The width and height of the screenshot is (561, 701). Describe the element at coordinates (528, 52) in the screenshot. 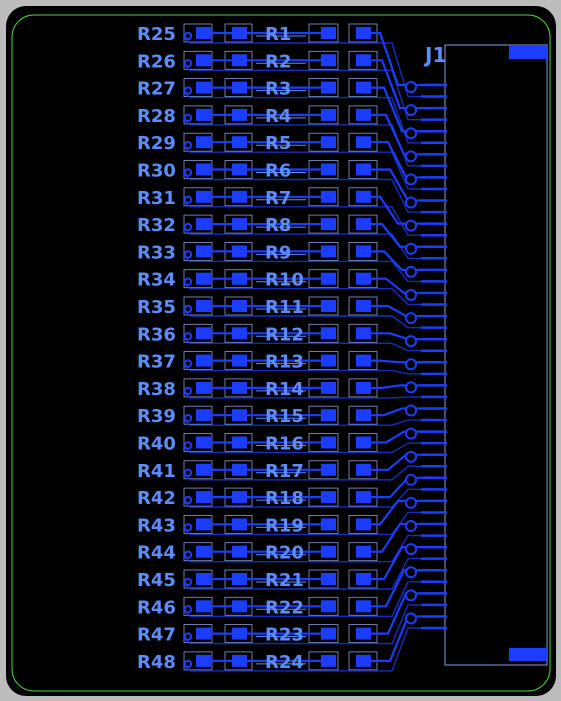

I see `connector-mount-pad-top` at that location.